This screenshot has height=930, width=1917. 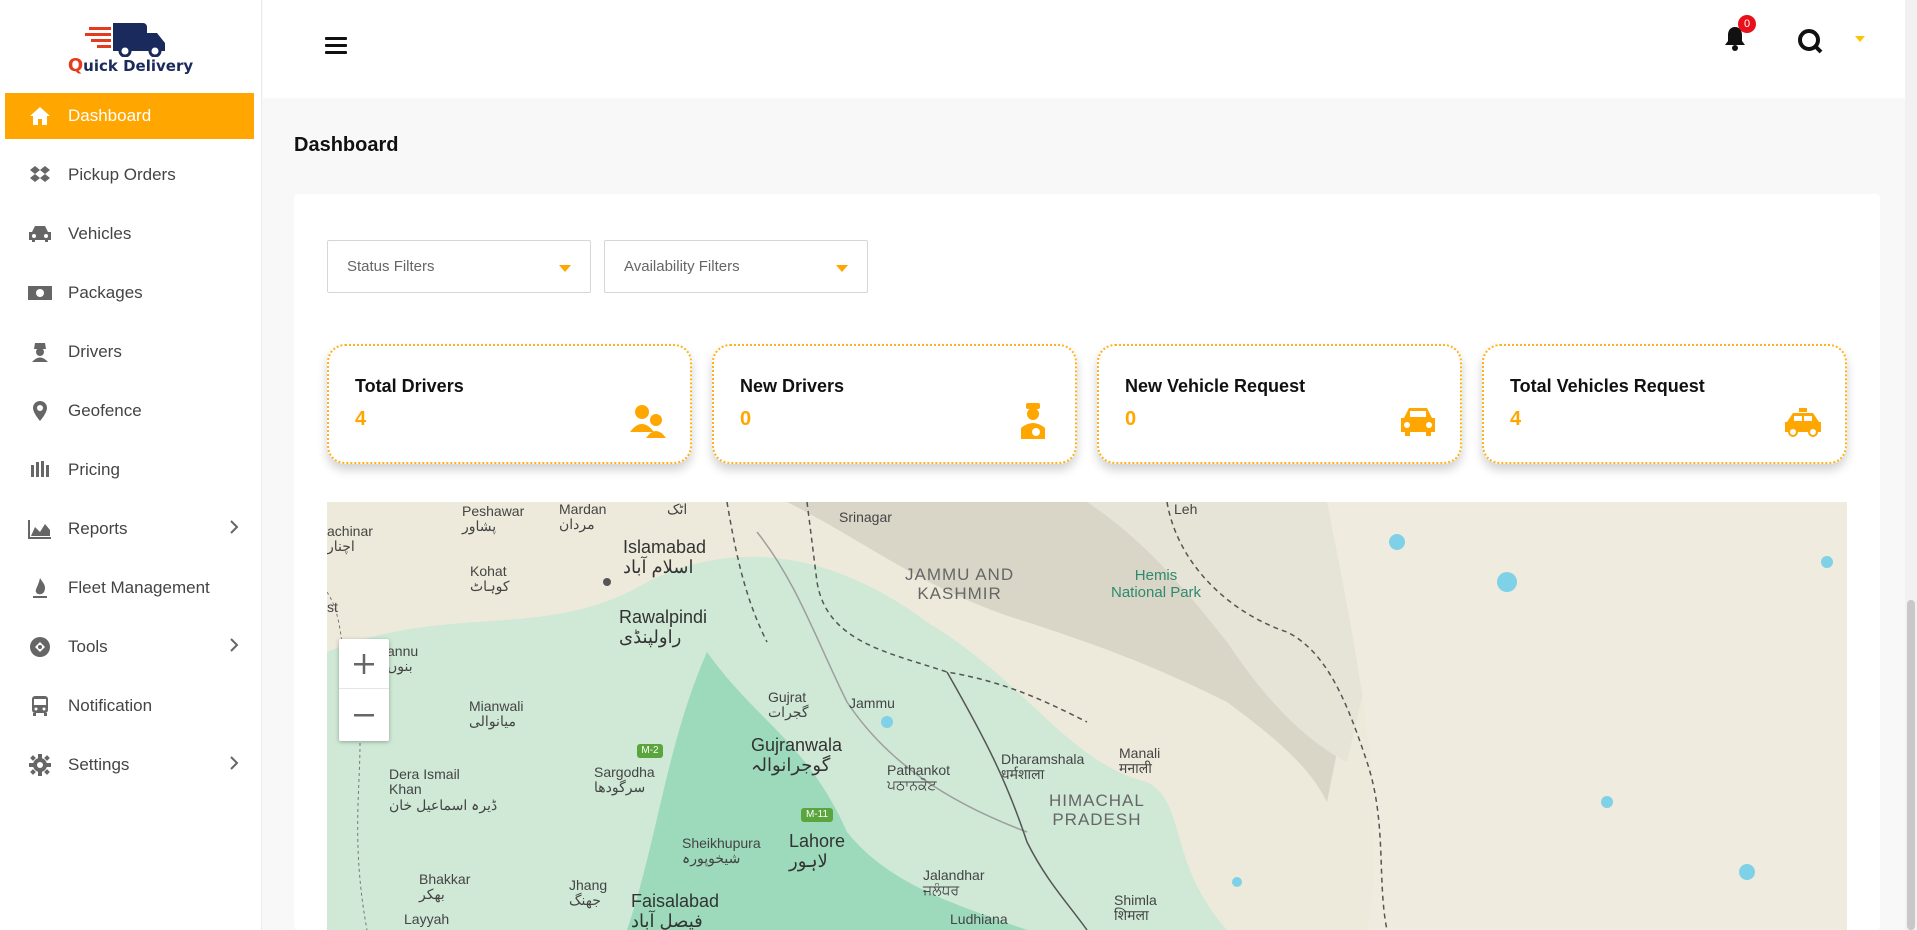 What do you see at coordinates (139, 587) in the screenshot?
I see `sidebar-item-label: Fleet Management` at bounding box center [139, 587].